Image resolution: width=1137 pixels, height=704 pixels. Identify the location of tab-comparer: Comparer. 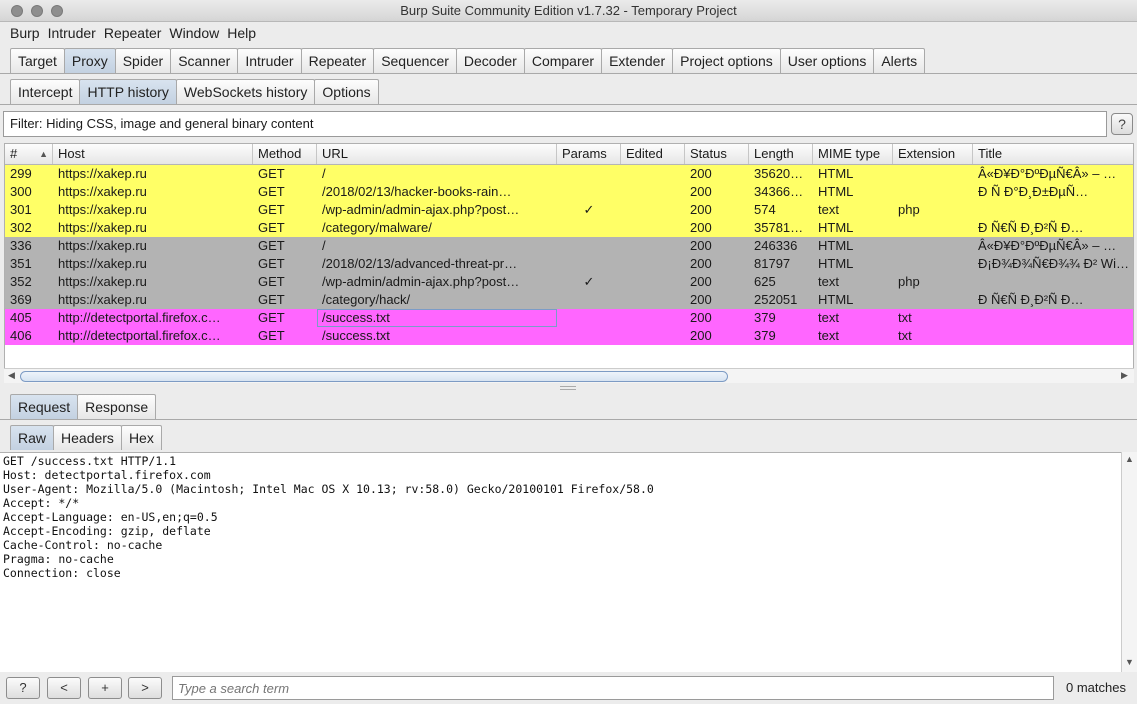
(563, 60).